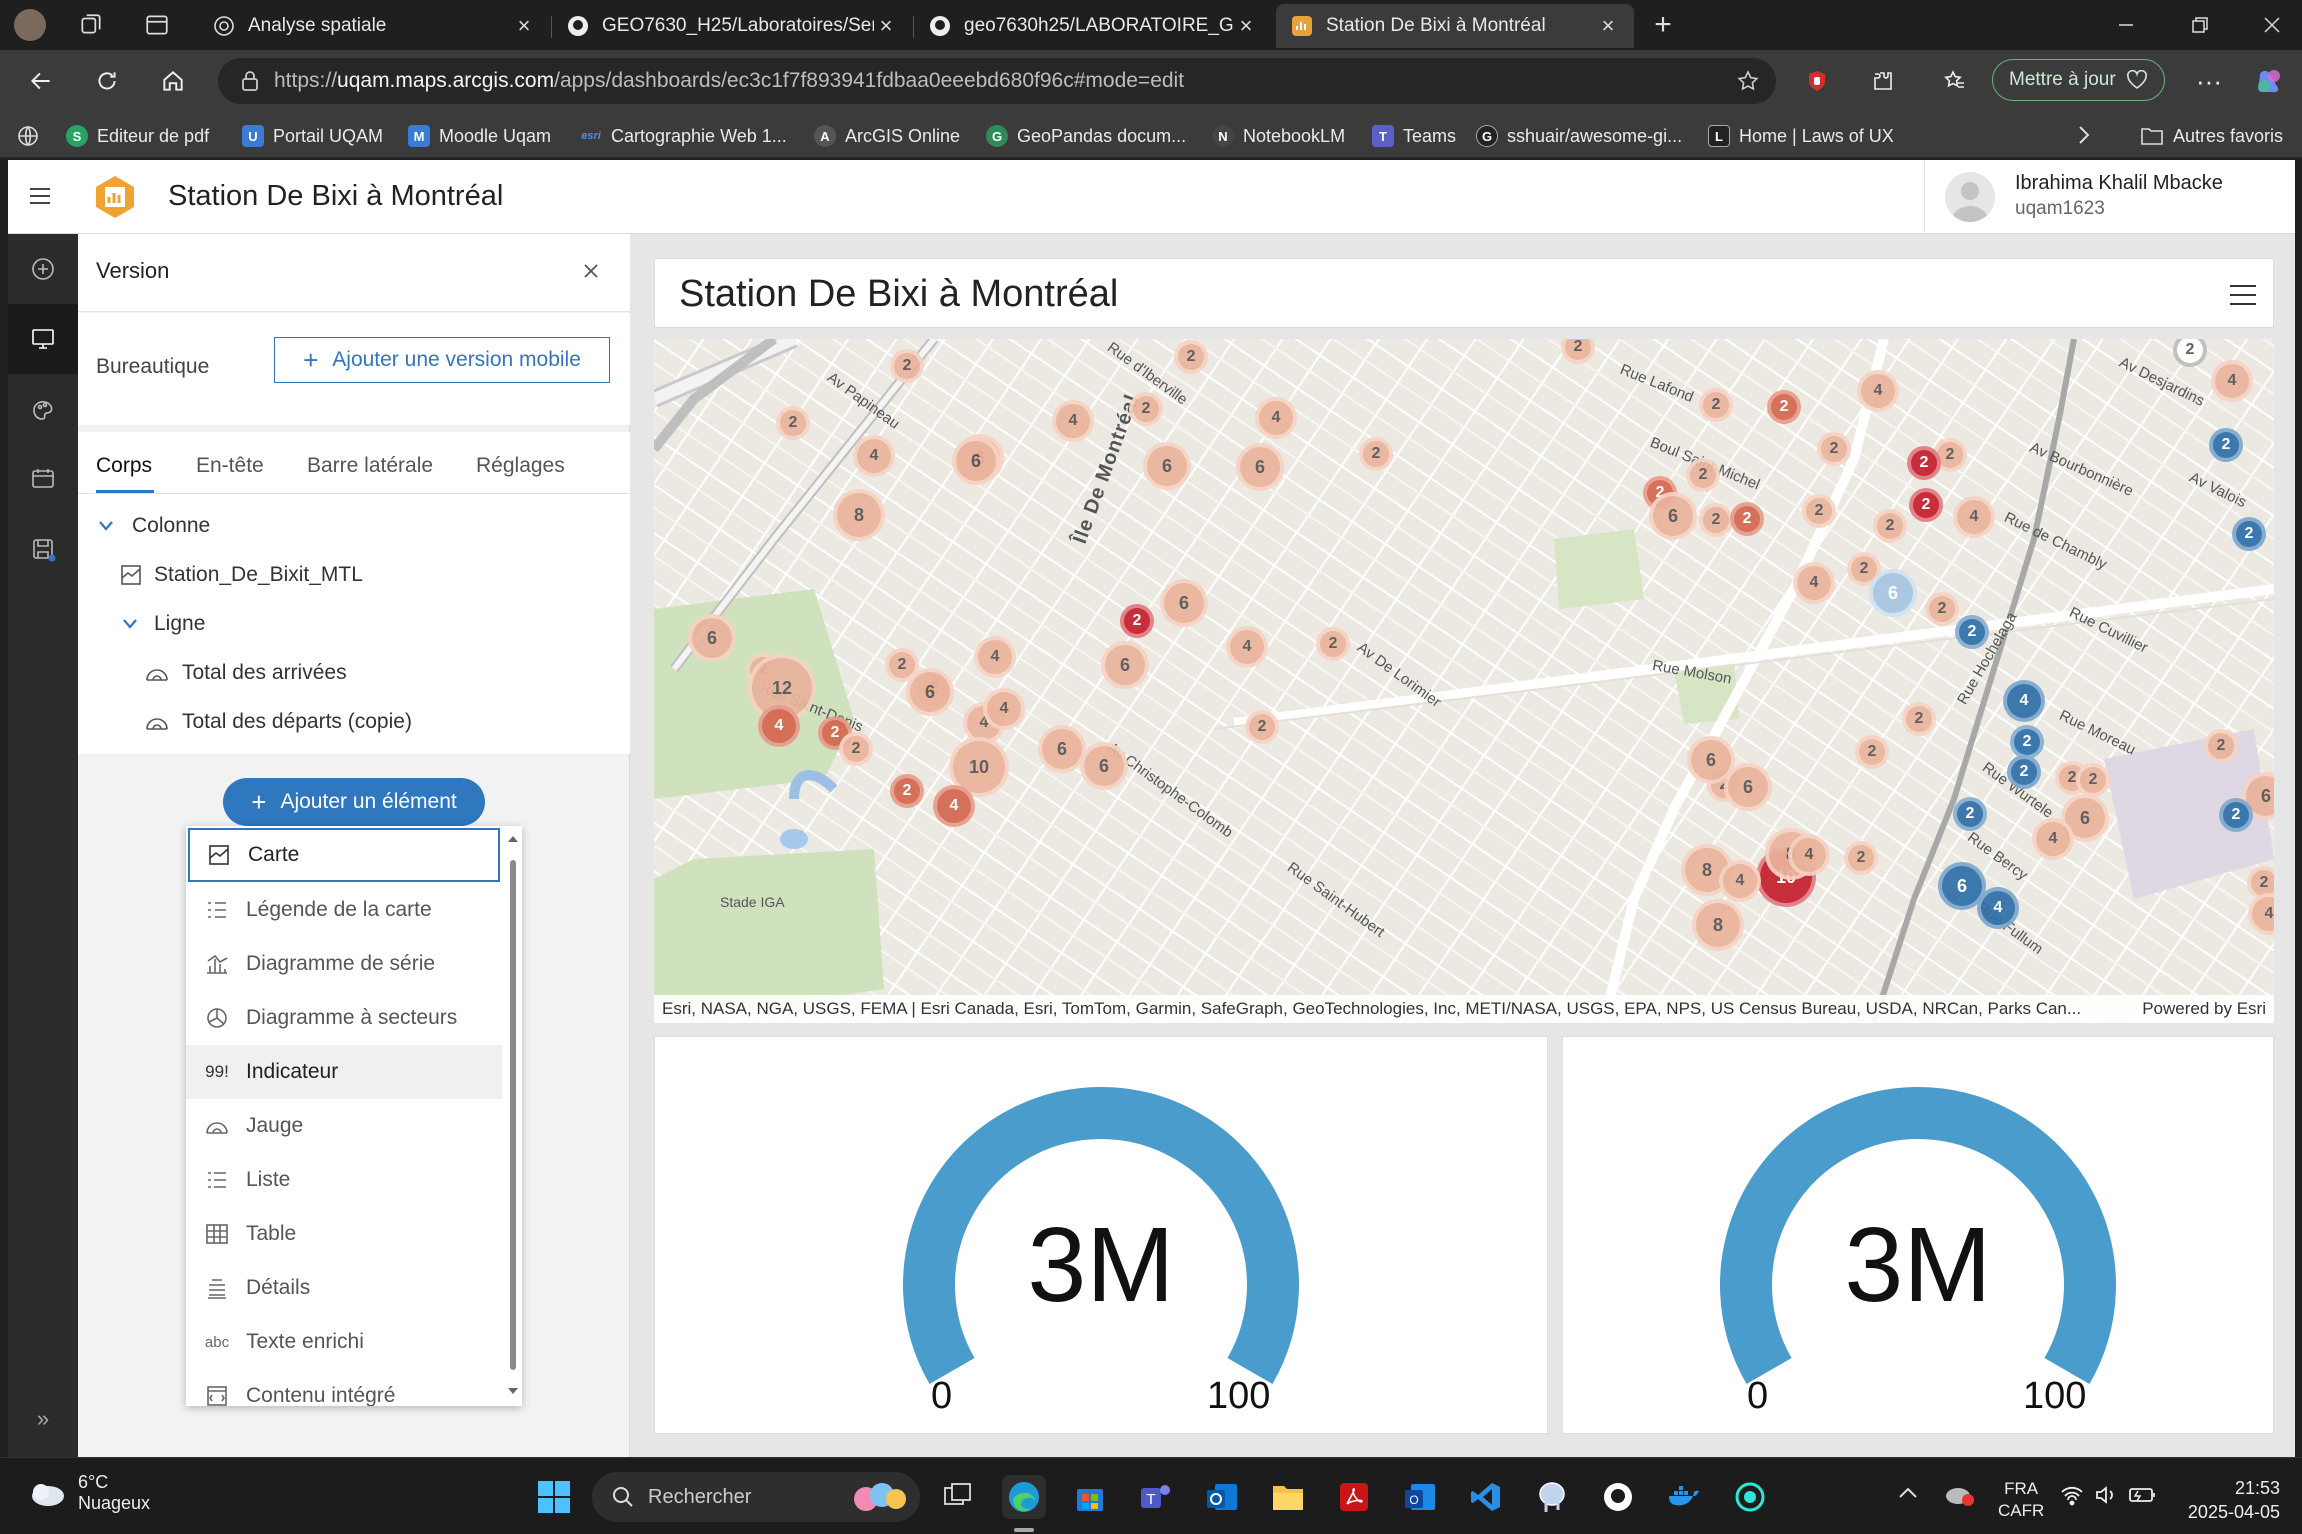 Image resolution: width=2302 pixels, height=1534 pixels. I want to click on adblock-extension-icon, so click(1817, 81).